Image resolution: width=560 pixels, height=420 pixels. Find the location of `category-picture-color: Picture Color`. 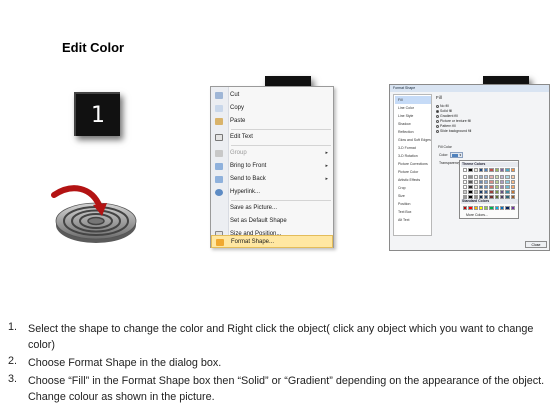

category-picture-color: Picture Color is located at coordinates (413, 172).